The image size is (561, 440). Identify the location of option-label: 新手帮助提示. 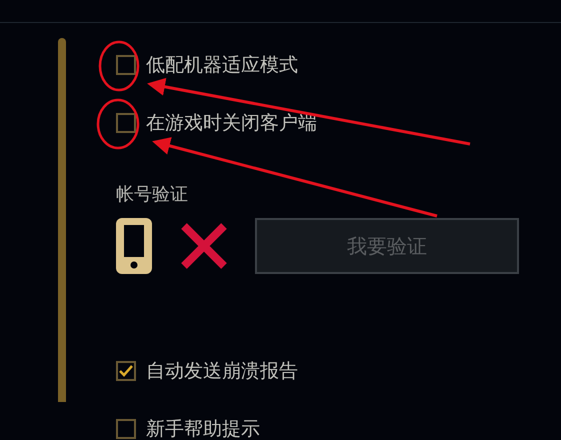
(203, 428).